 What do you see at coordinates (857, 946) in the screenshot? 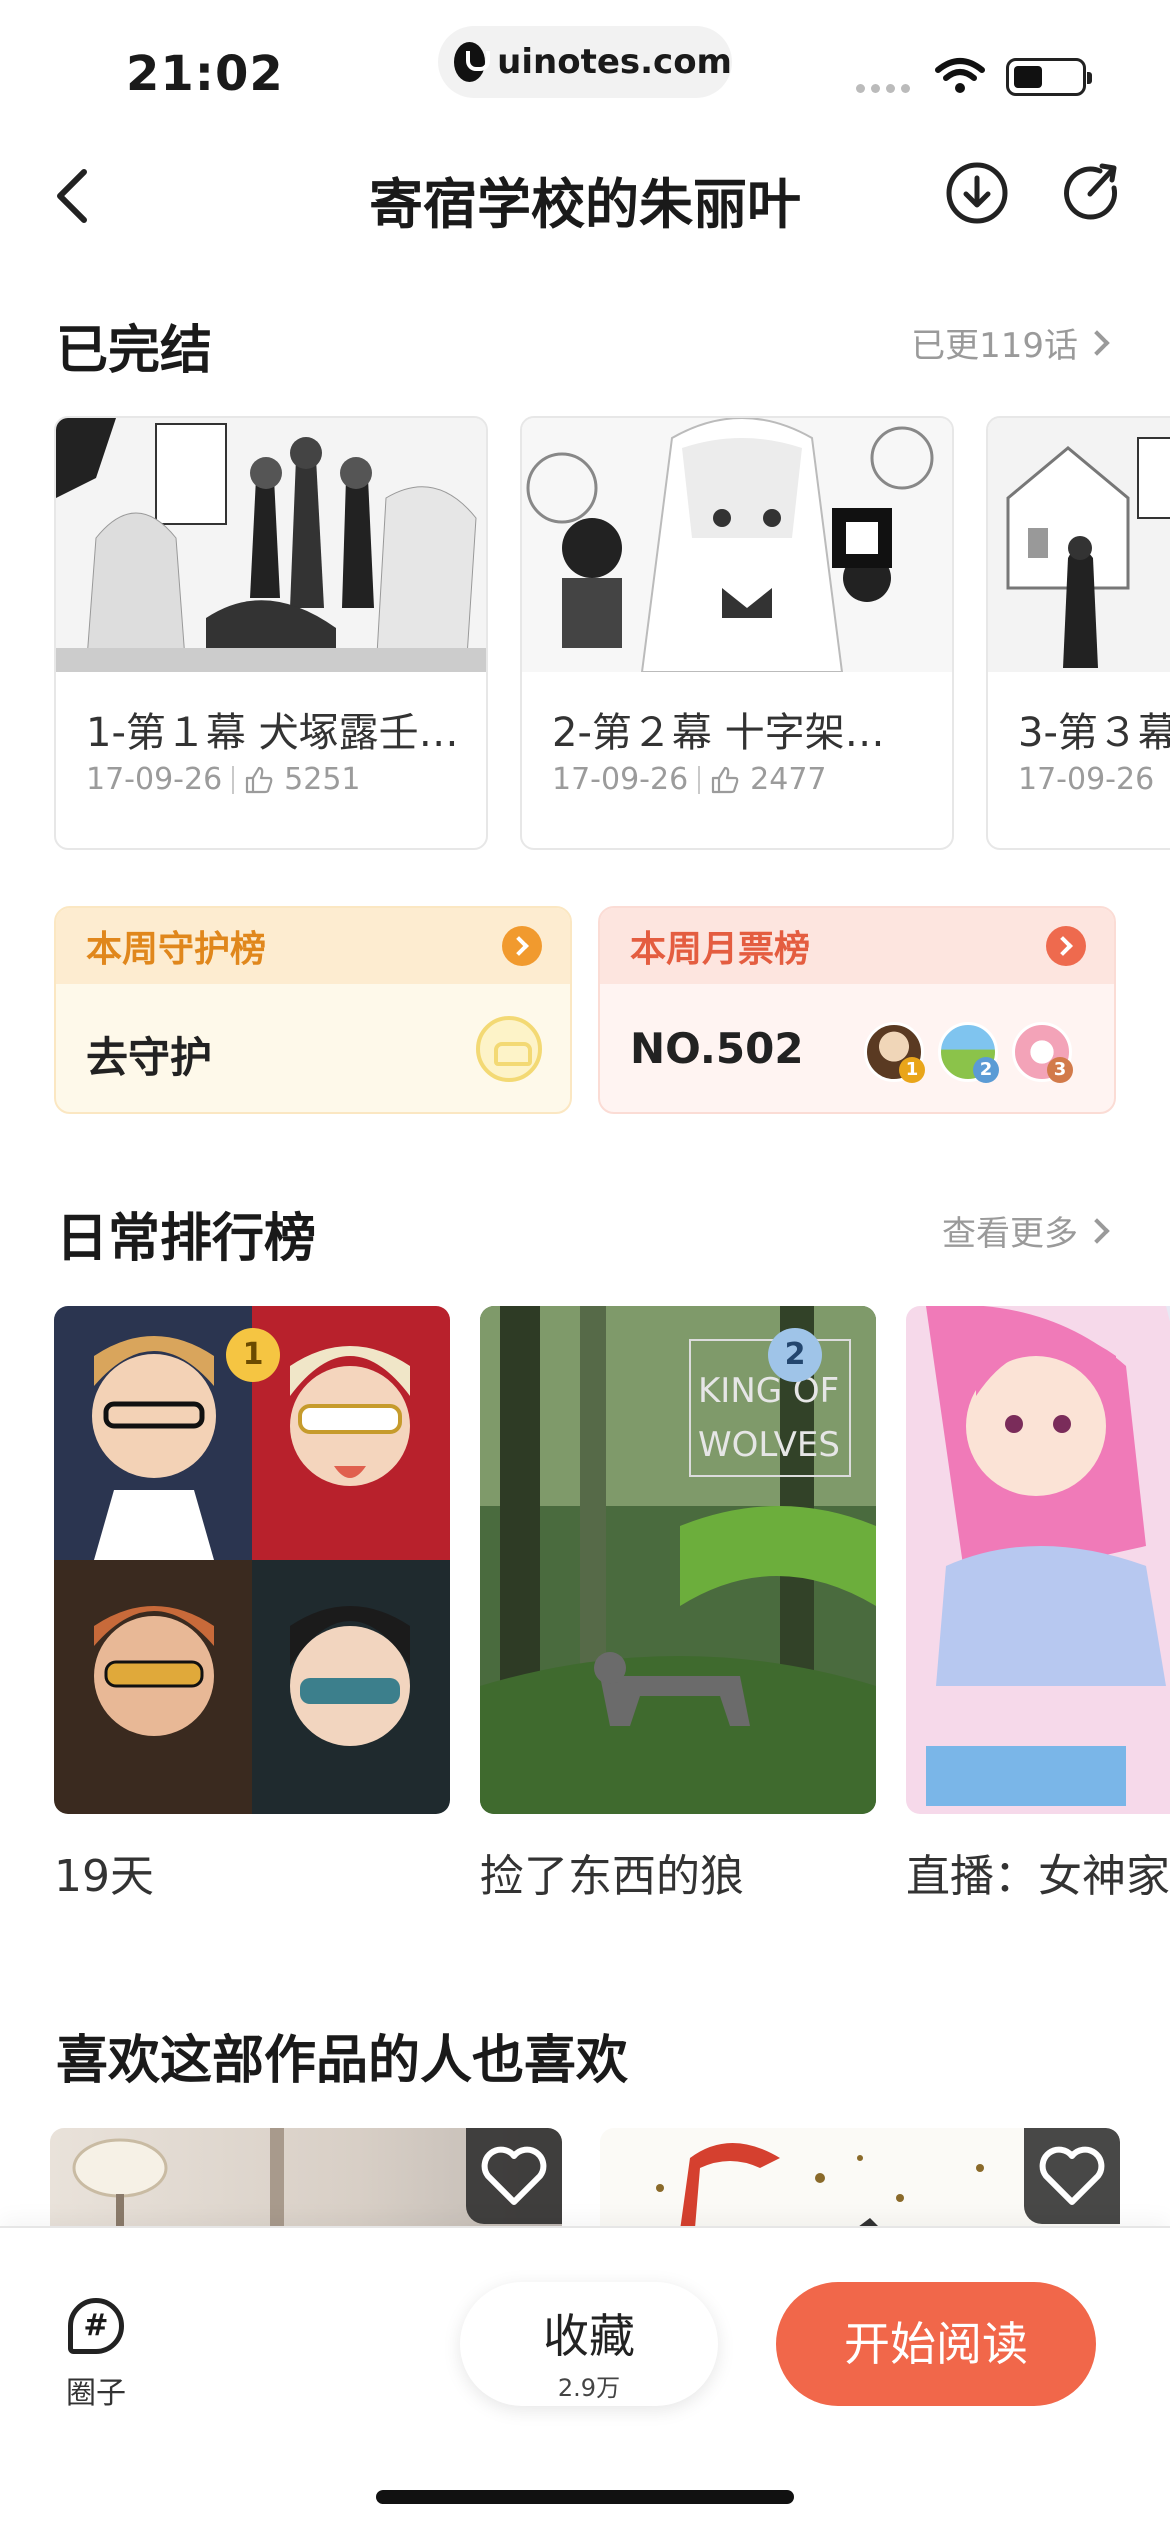
I see `monthly-rank-header: 本周月票榜` at bounding box center [857, 946].